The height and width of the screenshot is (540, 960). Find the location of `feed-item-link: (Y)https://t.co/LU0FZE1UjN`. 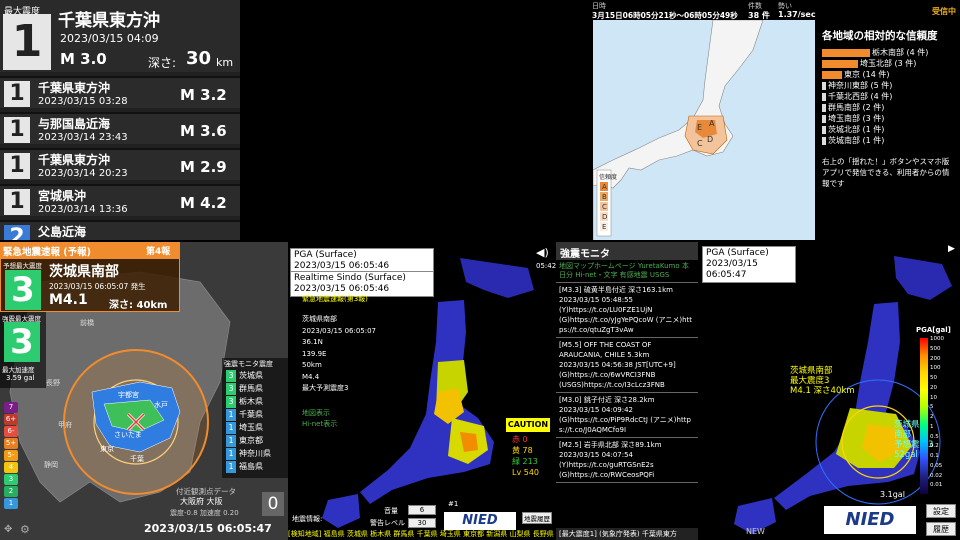

feed-item-link: (Y)https://t.co/LU0FZE1UjN is located at coordinates (627, 310).